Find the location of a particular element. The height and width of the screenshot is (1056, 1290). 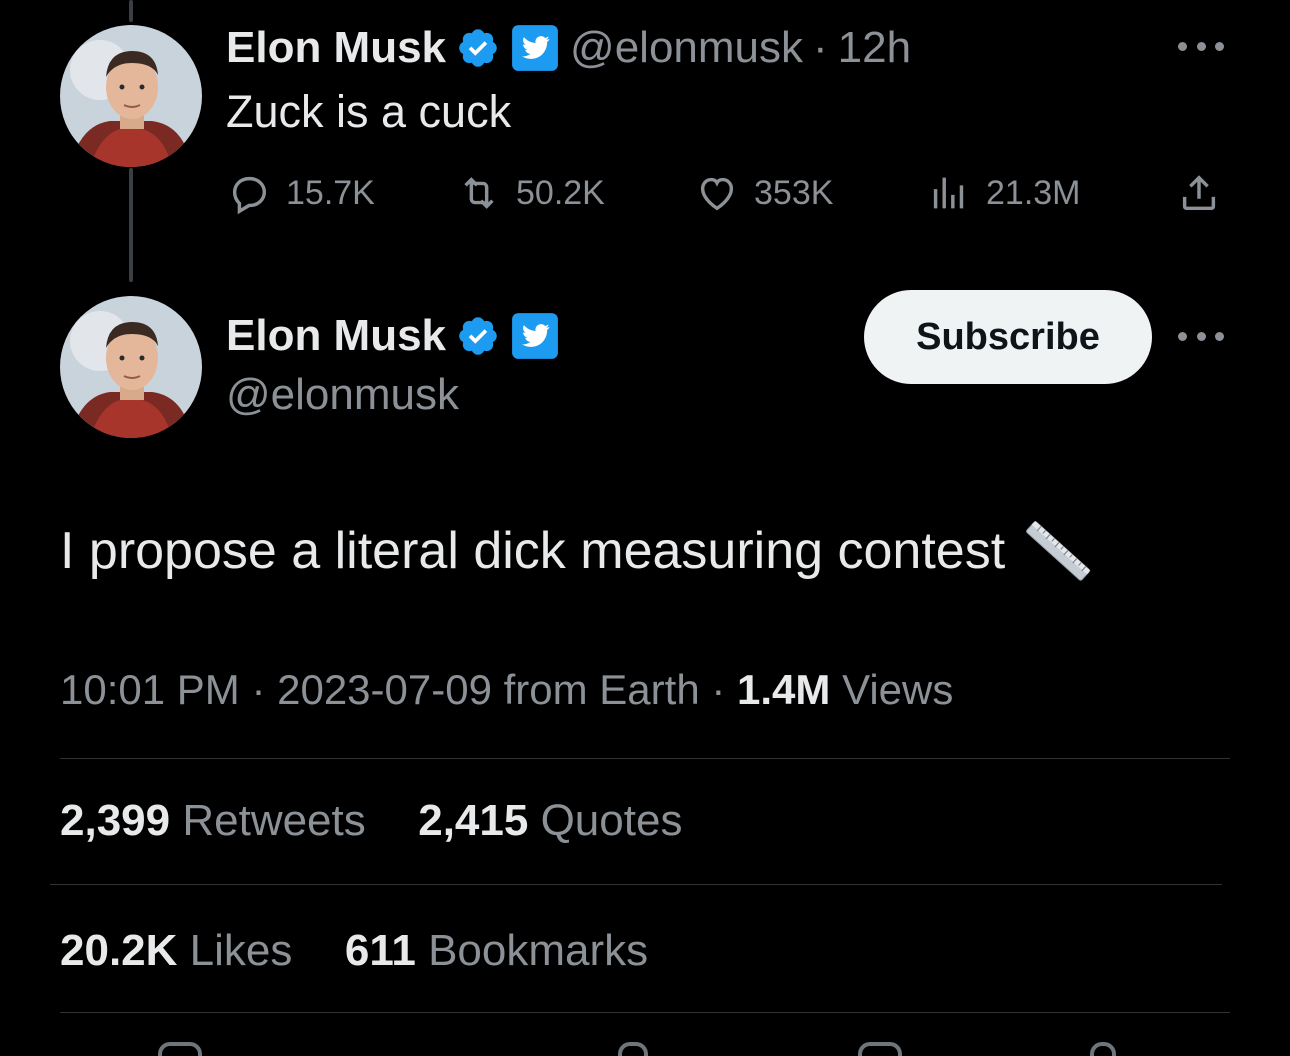

reply-tweet-actions: 15.7K 50.2K 353K 21.3M is located at coordinates (726, 193).